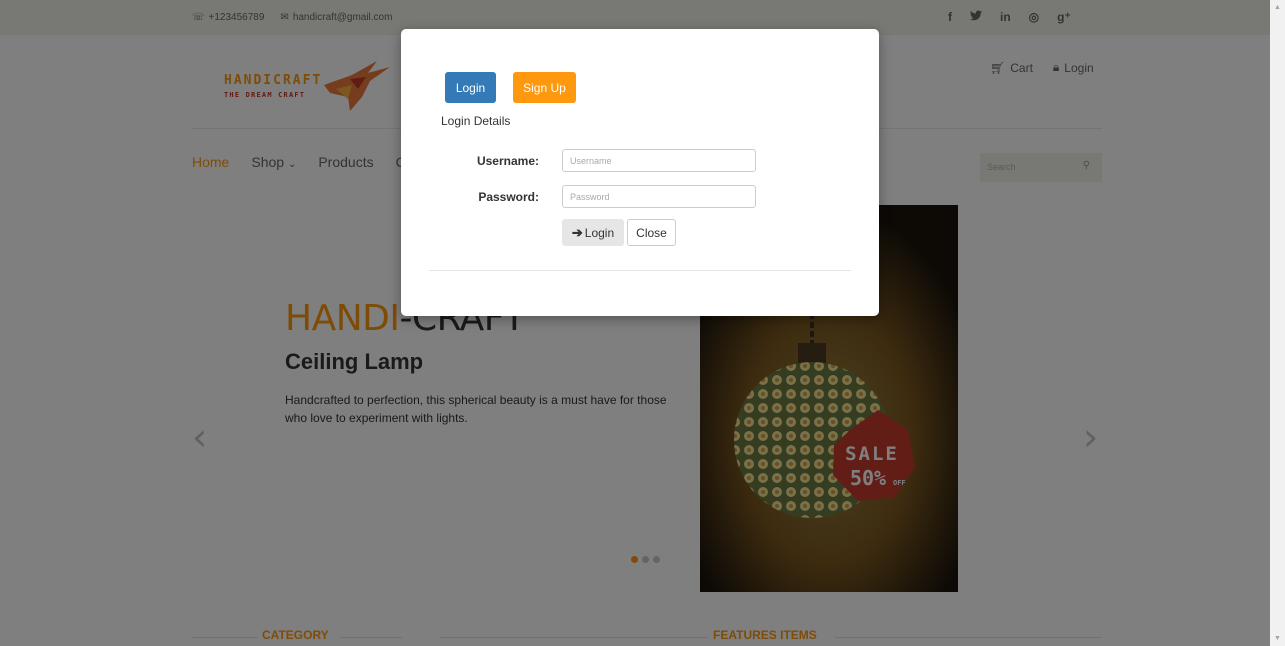 The height and width of the screenshot is (646, 1285). I want to click on username-field, so click(659, 160).